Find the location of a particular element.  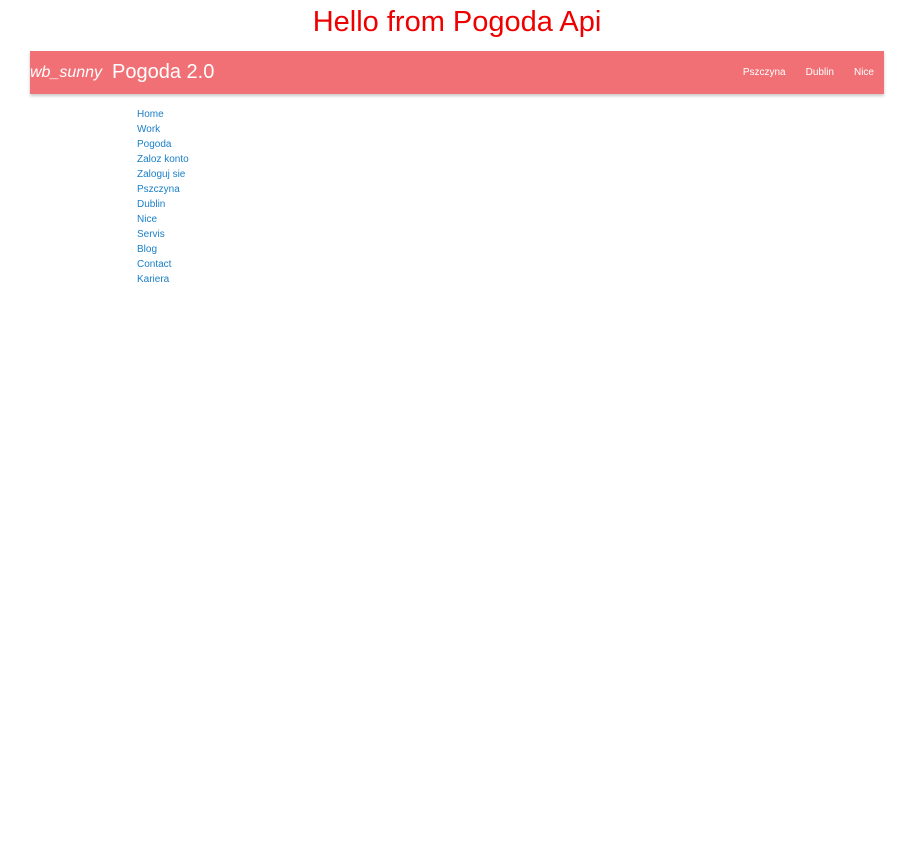

list-item: Zaloz konto is located at coordinates (163, 157).